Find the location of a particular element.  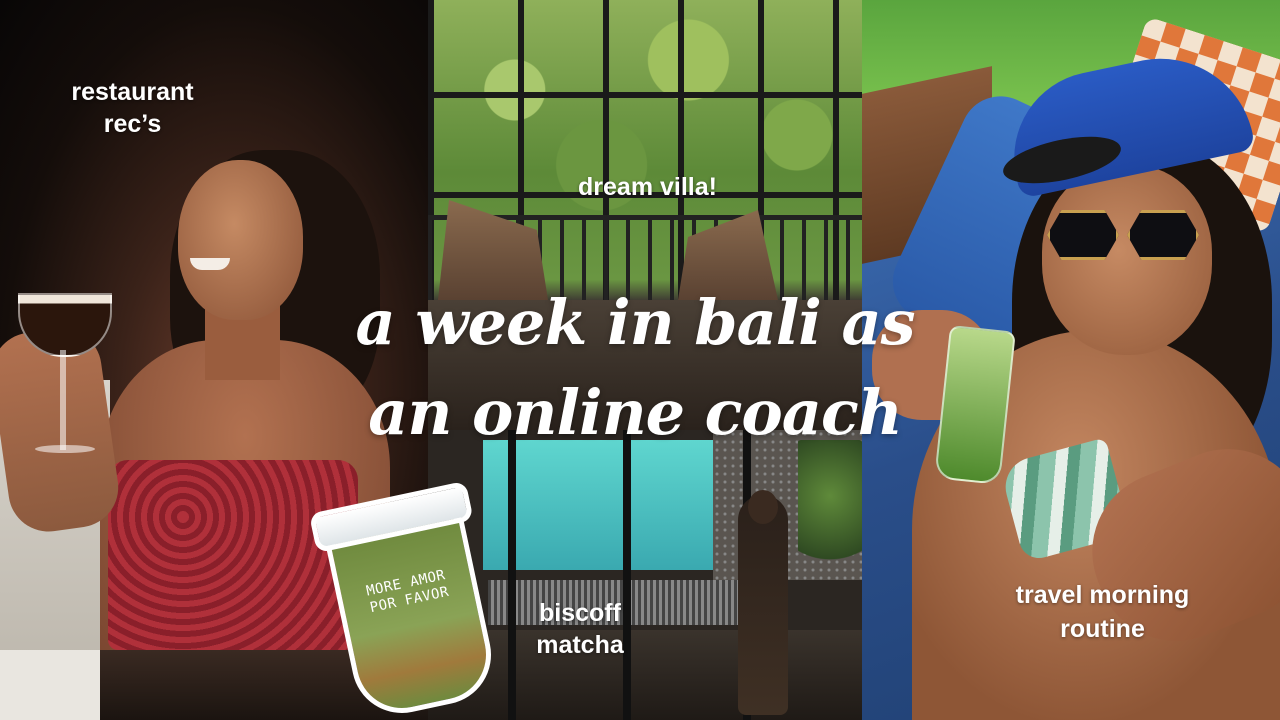

caption-line: routine is located at coordinates (1102, 629).